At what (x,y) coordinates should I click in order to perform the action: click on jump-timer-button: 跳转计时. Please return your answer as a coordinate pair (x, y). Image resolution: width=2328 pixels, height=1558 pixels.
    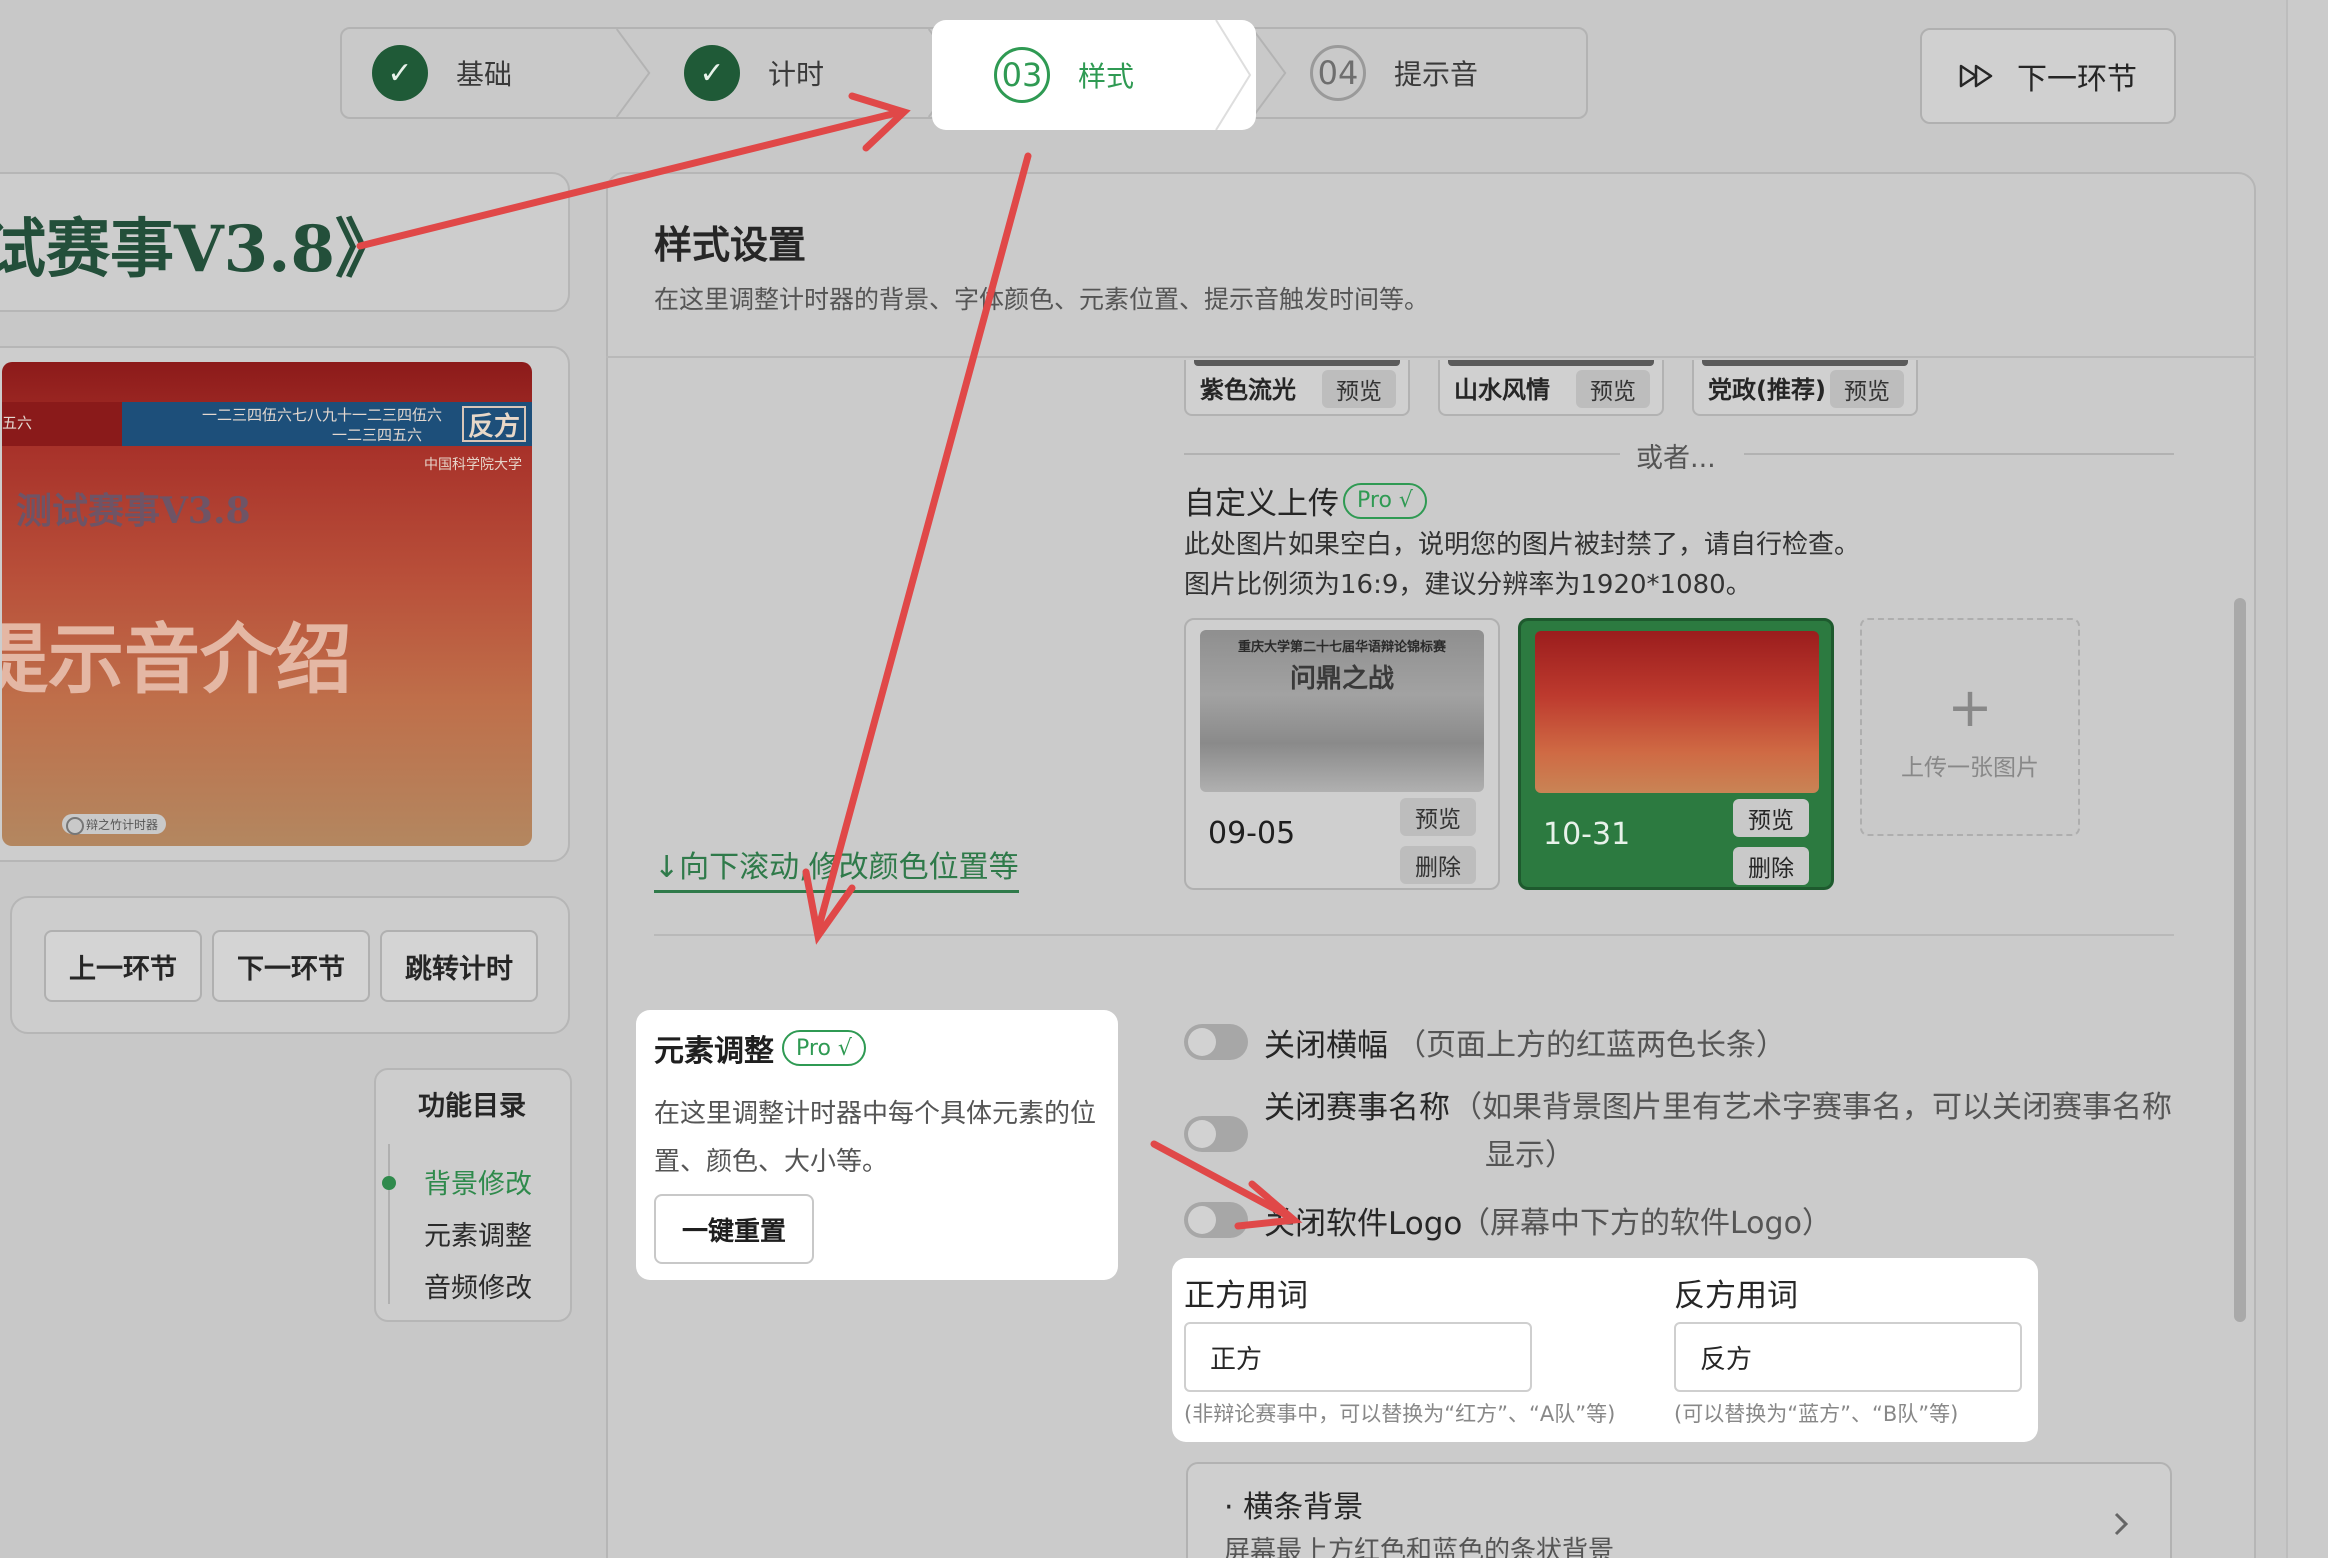
    Looking at the image, I should click on (459, 966).